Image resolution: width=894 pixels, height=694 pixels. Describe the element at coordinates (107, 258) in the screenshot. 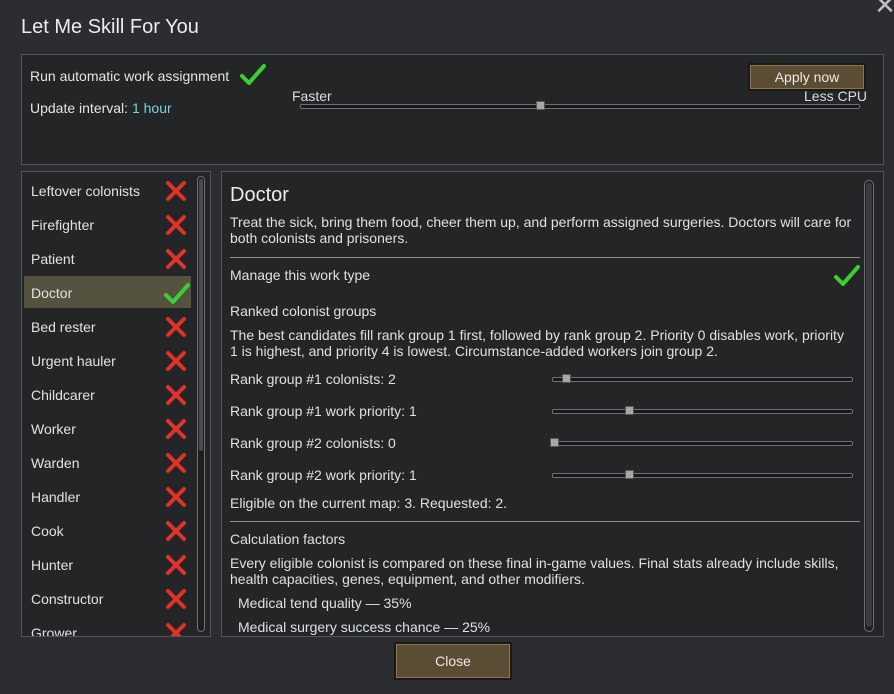

I see `worktype-item: Patient` at that location.